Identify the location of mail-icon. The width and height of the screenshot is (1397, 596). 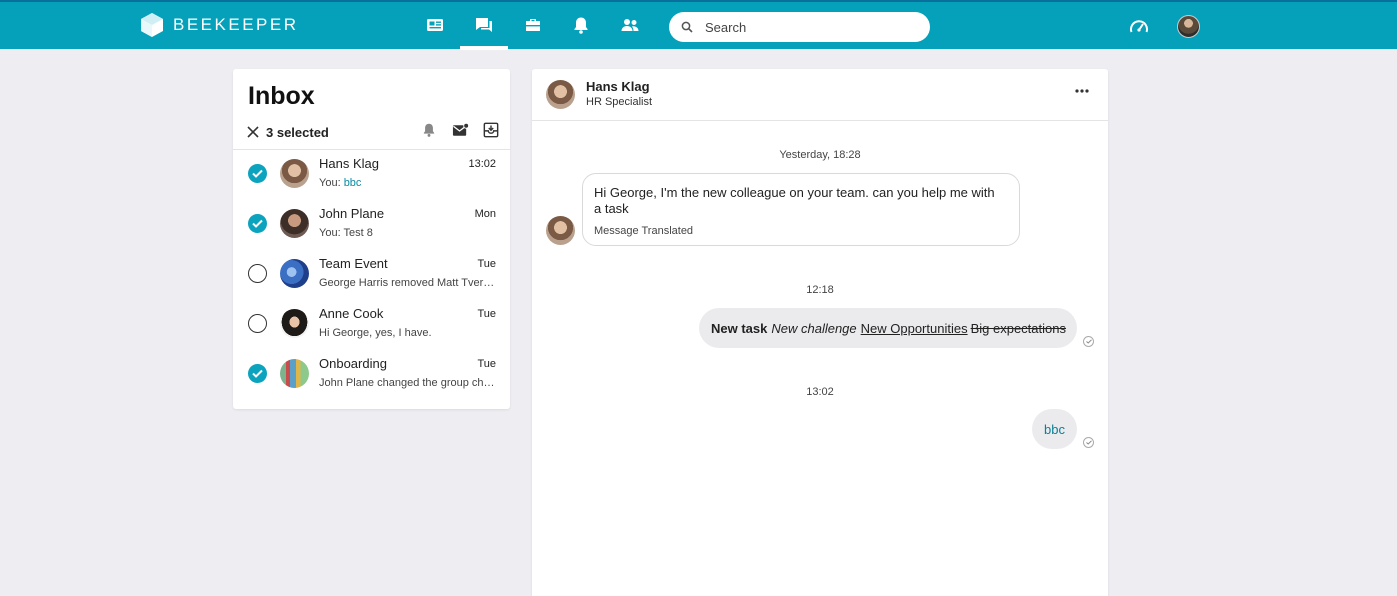
(460, 129).